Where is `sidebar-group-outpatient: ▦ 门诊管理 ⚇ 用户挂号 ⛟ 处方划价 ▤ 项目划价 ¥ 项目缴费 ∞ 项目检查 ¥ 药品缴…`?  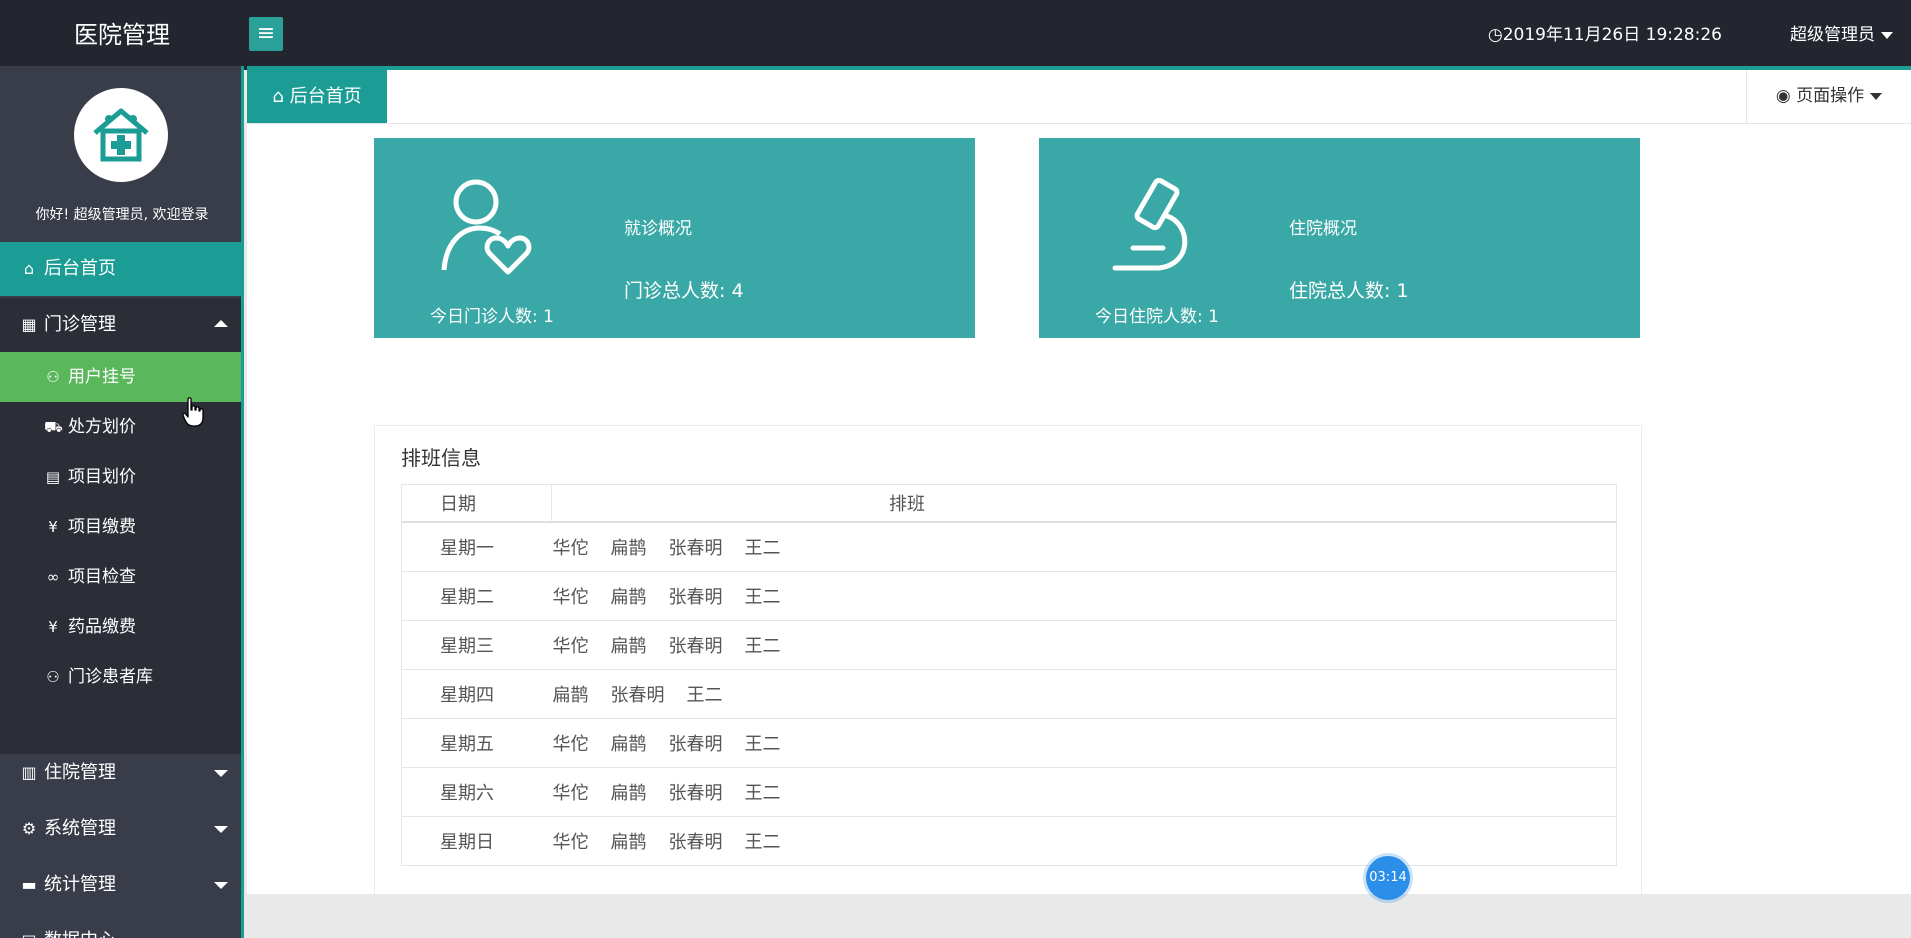 sidebar-group-outpatient: ▦ 门诊管理 ⚇ 用户挂号 ⛟ 处方划价 ▤ 项目划价 ¥ 项目缴费 ∞ 项目检查 ¥ 药品缴… is located at coordinates (122, 526).